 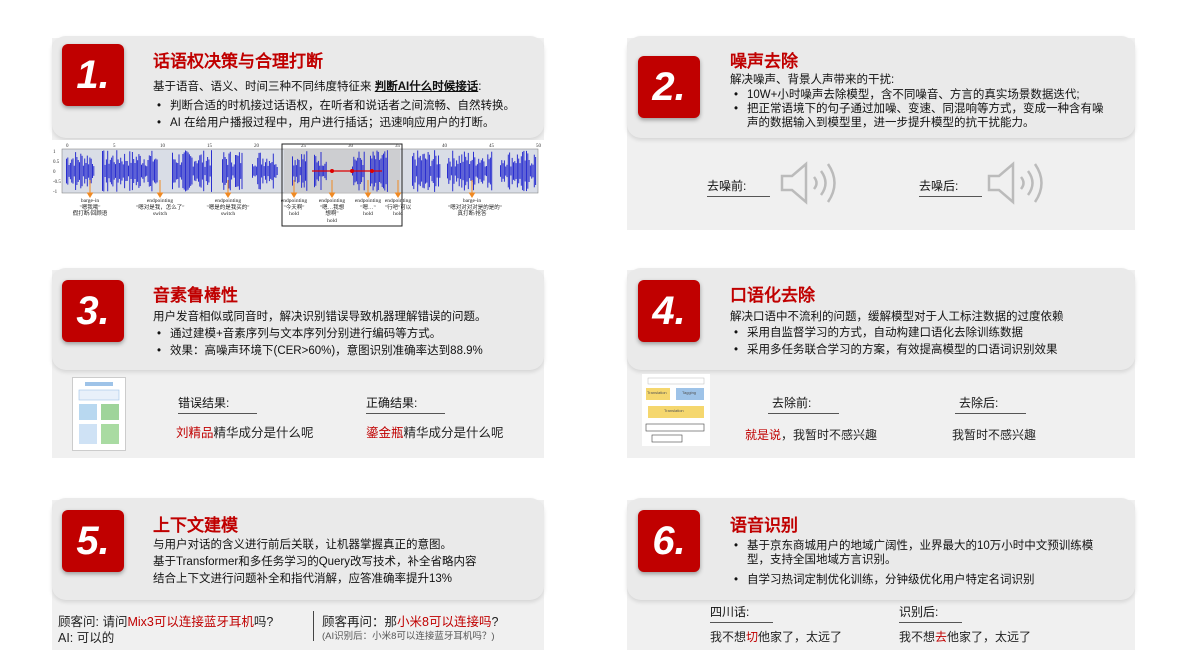 I want to click on section-2-bullet-1: • 10W+小时噪声去除模型，含不同噪音、方言的真实场景数据迭代;, so click(x=907, y=95).